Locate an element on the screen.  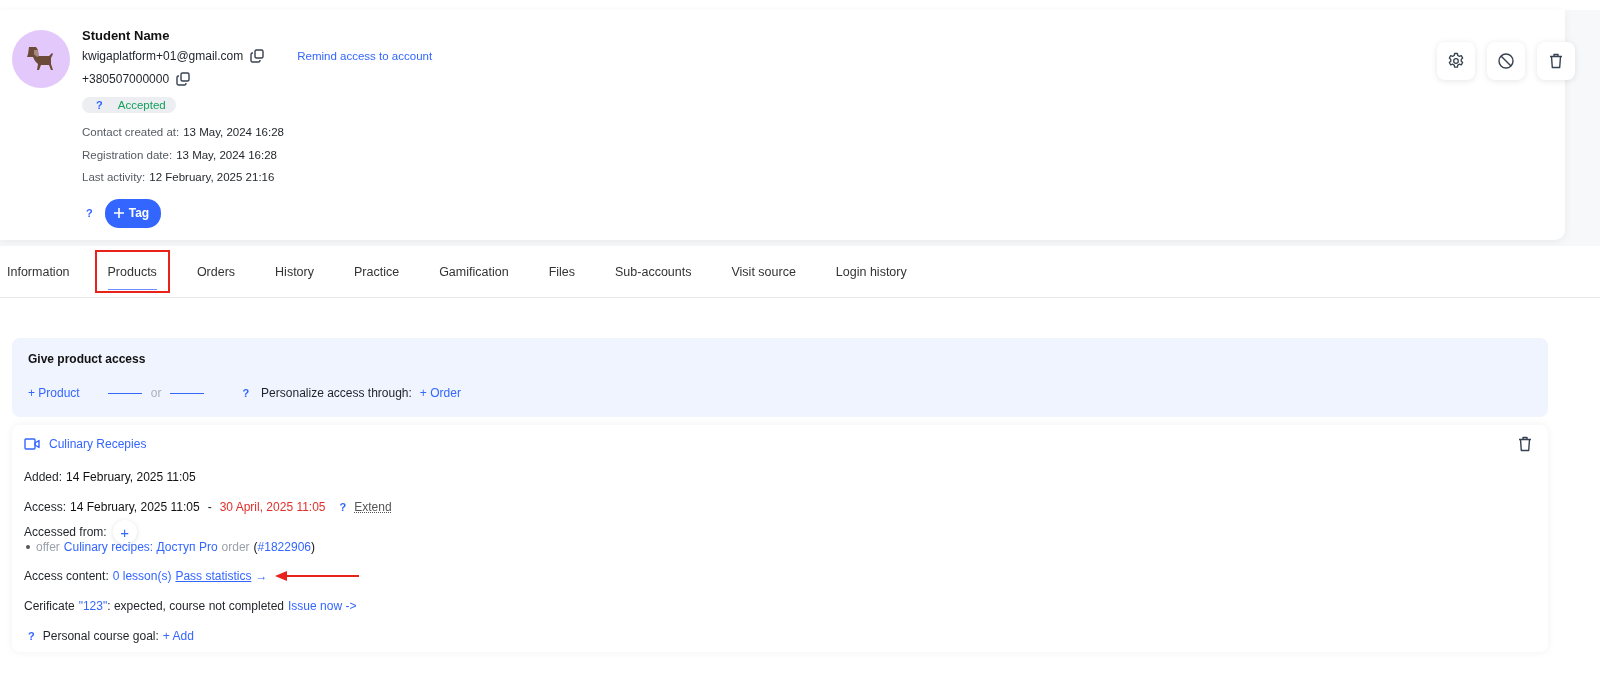
access-content-label: Access content: is located at coordinates (66, 576).